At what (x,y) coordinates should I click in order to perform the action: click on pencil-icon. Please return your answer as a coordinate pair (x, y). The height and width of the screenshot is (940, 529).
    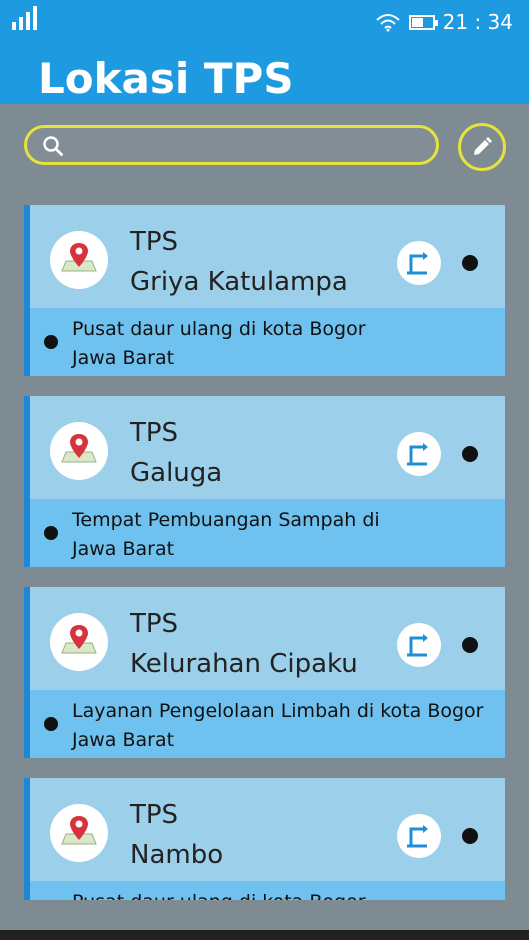
    Looking at the image, I should click on (483, 146).